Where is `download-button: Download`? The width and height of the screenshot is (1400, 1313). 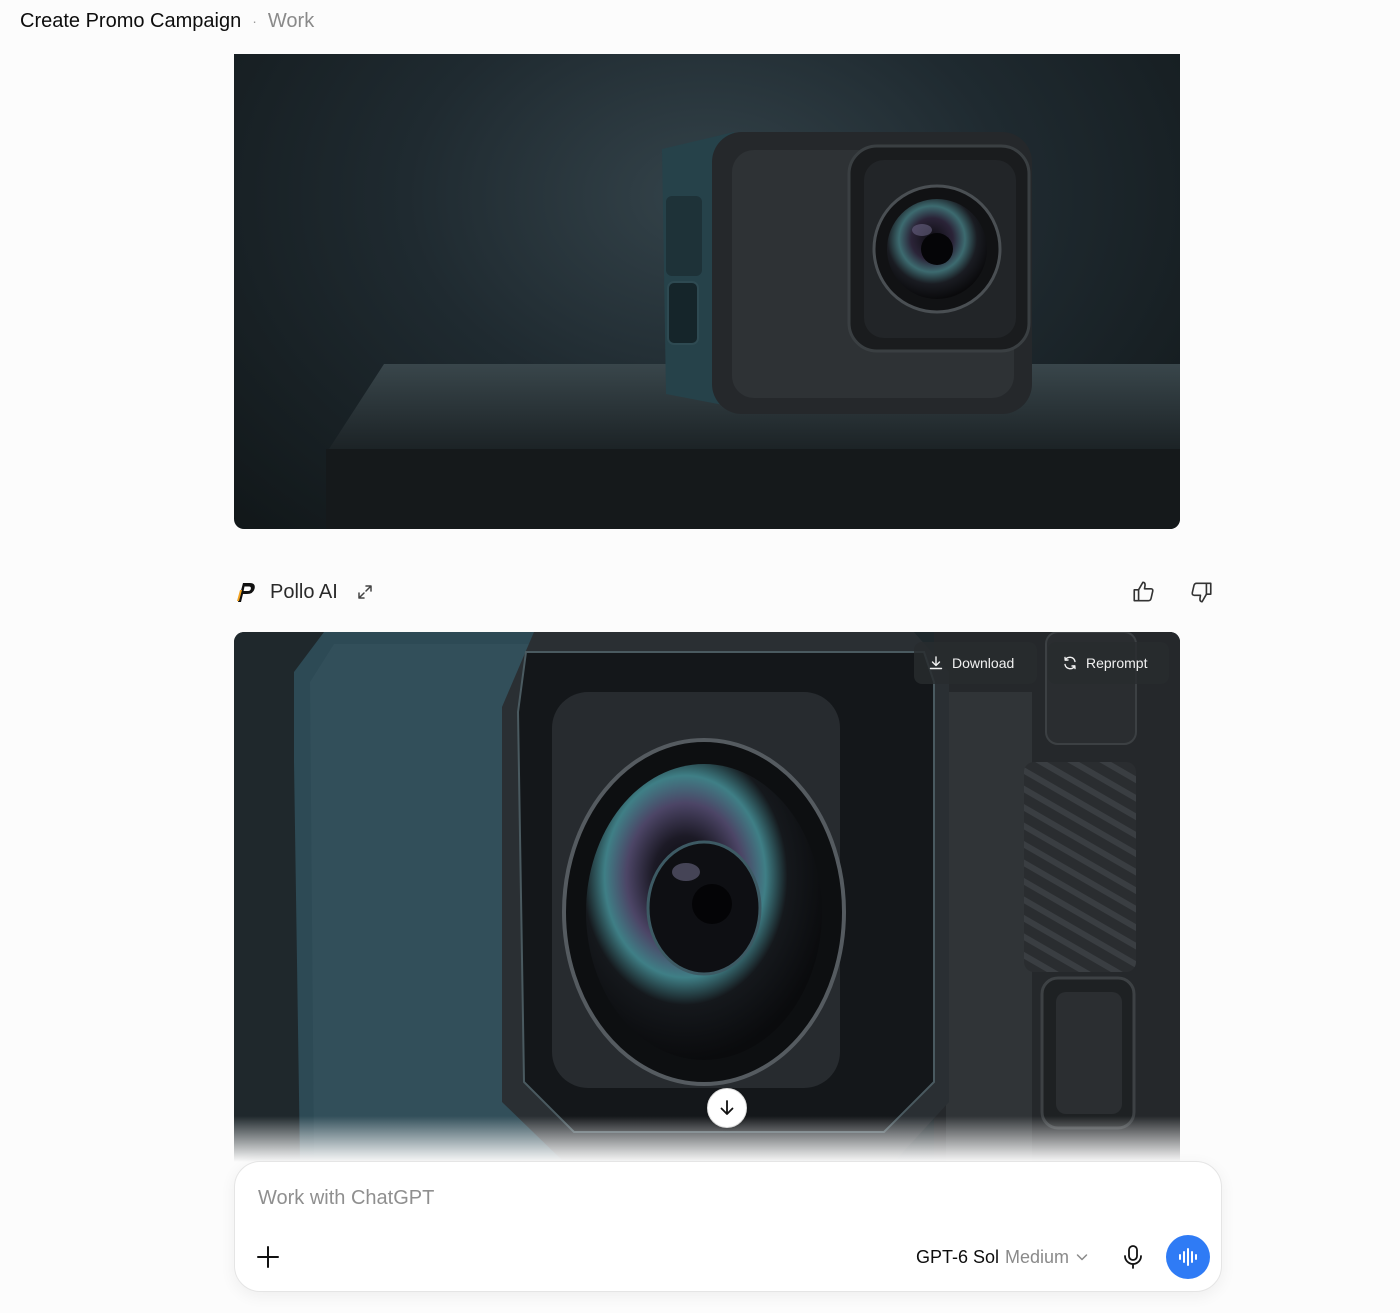
download-button: Download is located at coordinates (975, 663).